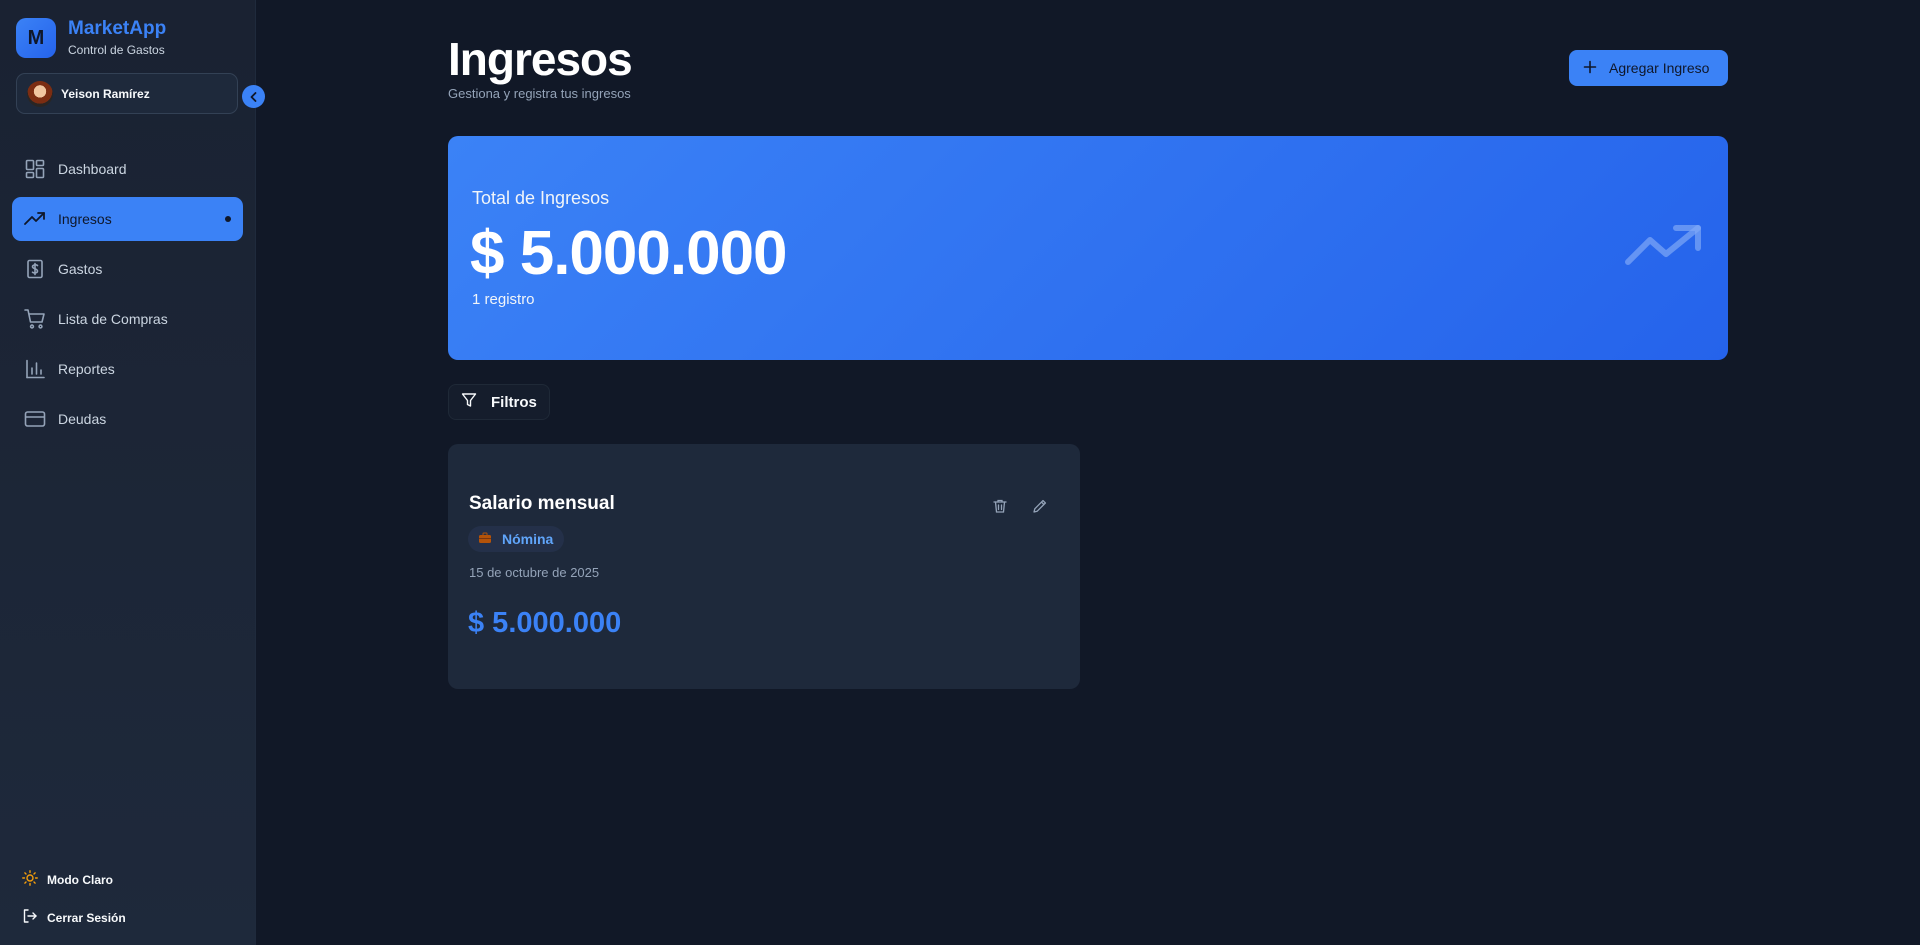  I want to click on logout-icon, so click(30, 917).